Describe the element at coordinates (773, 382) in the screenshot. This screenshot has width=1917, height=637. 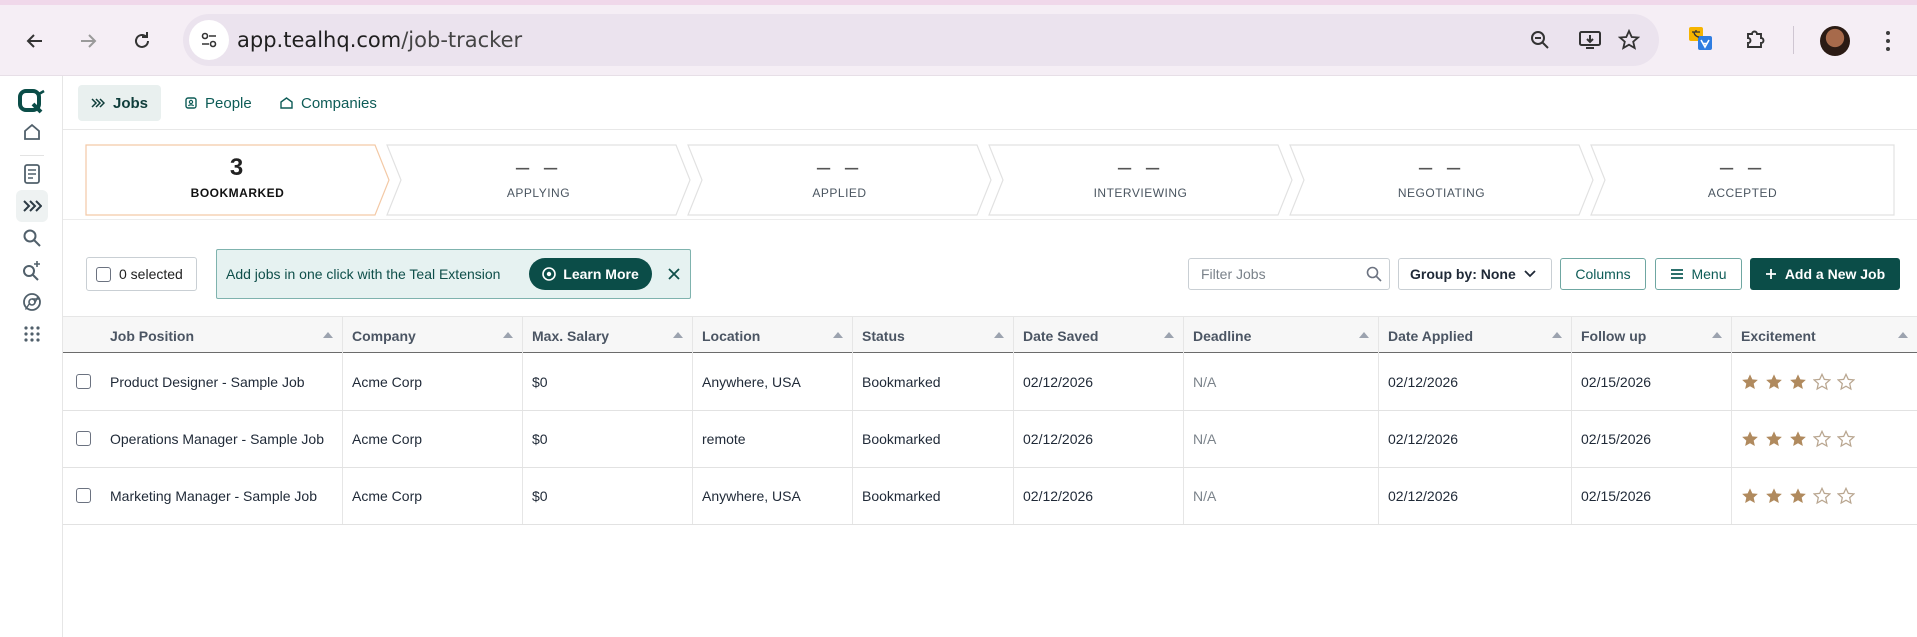
I see `cell-location: Anywhere, USA` at that location.